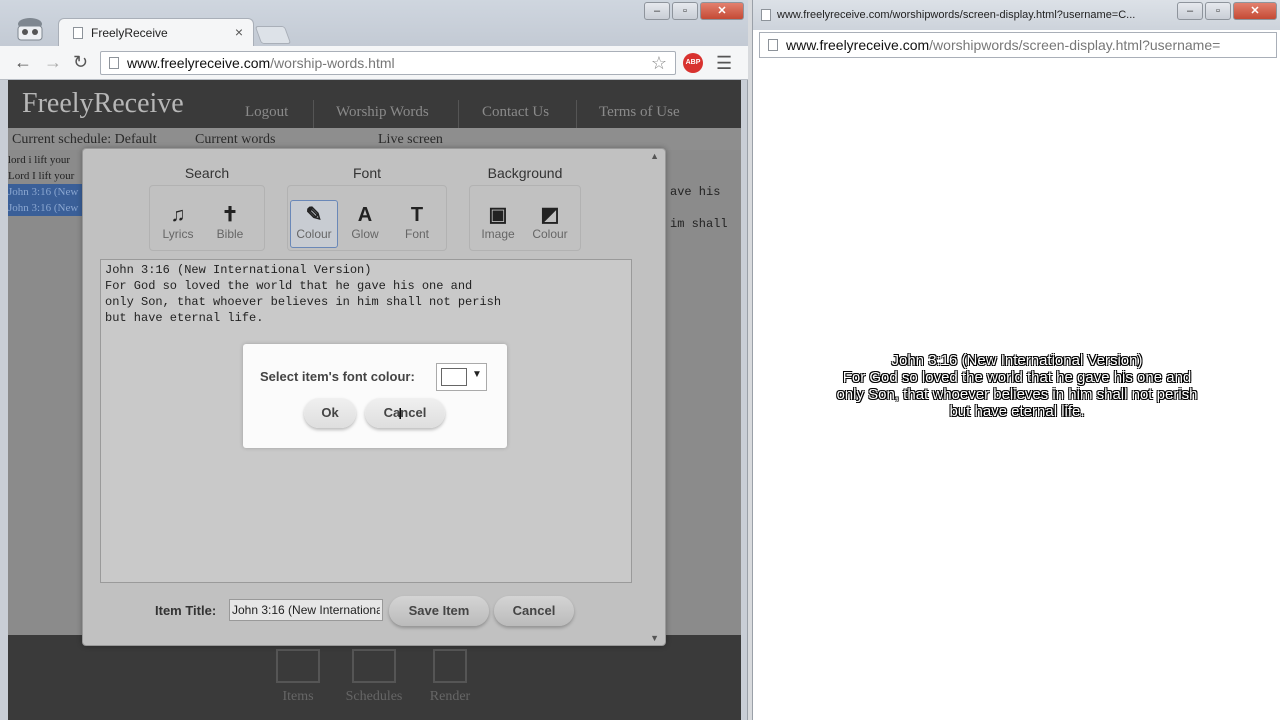 This screenshot has width=1280, height=720. Describe the element at coordinates (365, 215) in the screenshot. I see `glow-icon: A` at that location.